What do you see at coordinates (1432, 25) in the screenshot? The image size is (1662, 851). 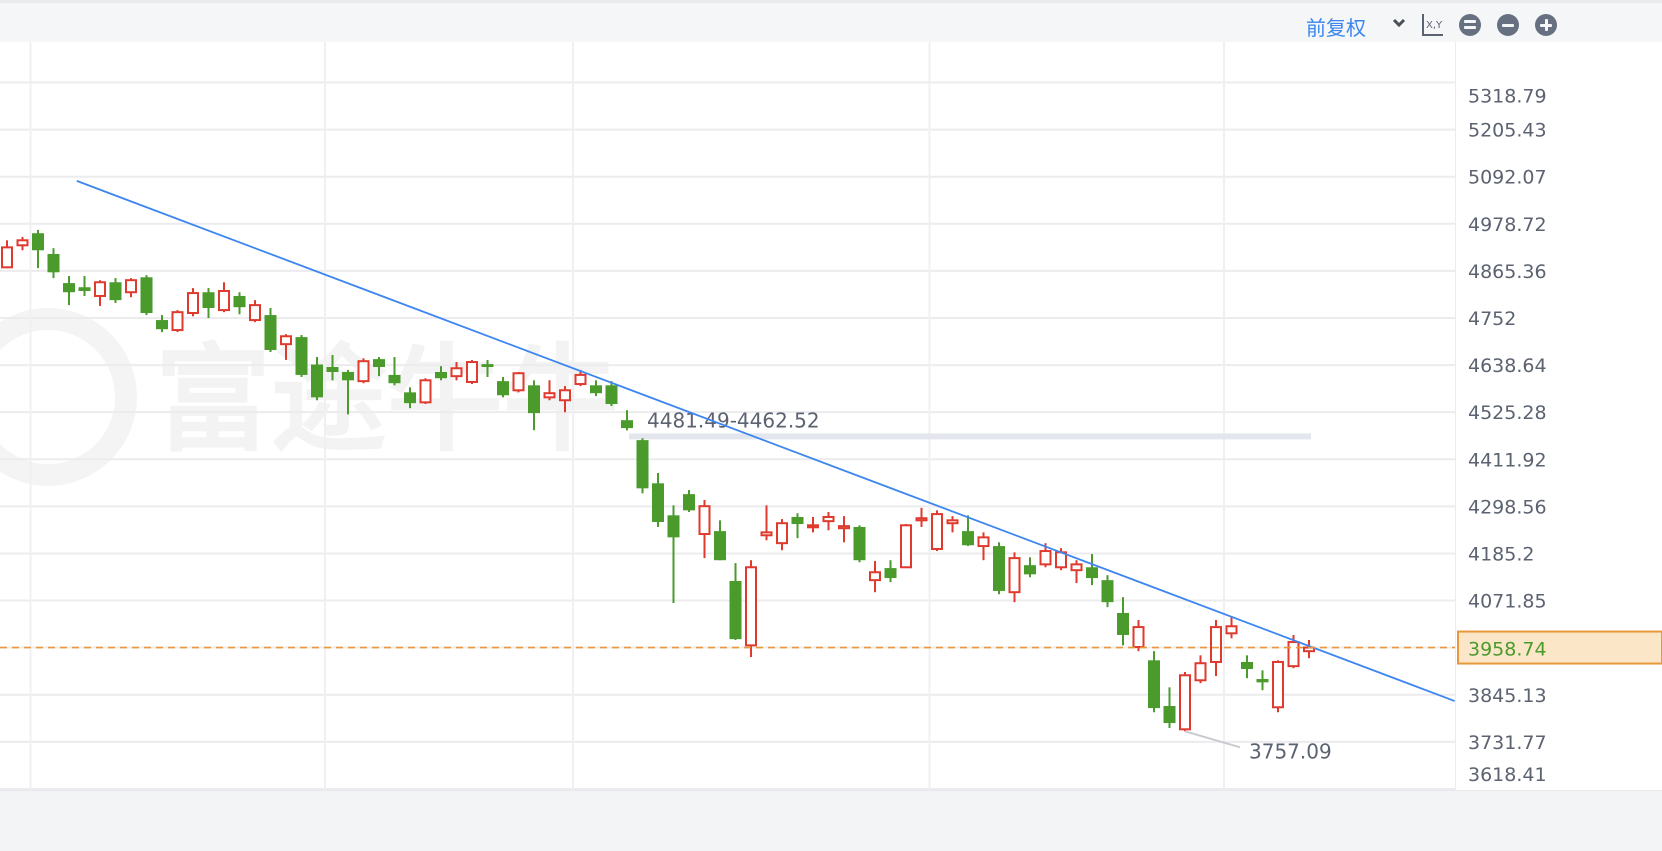 I see `xy-axis-icon: X,Y` at bounding box center [1432, 25].